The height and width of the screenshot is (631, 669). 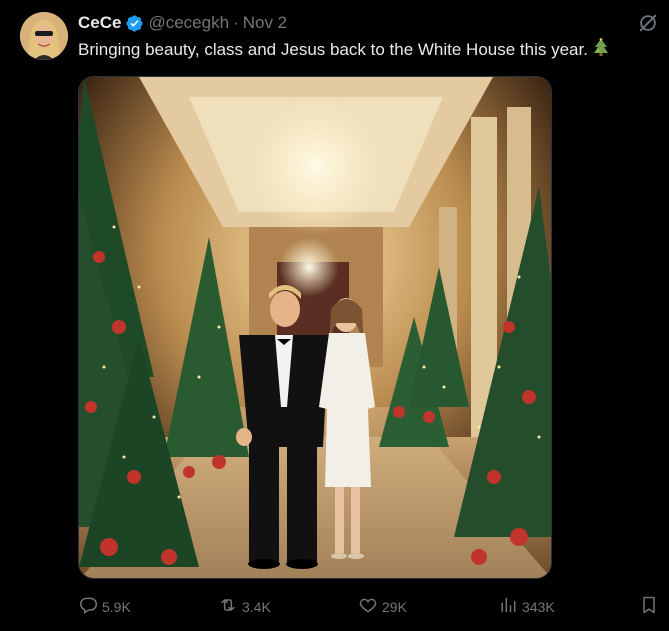 I want to click on repost-button: 3.4K, so click(x=244, y=606).